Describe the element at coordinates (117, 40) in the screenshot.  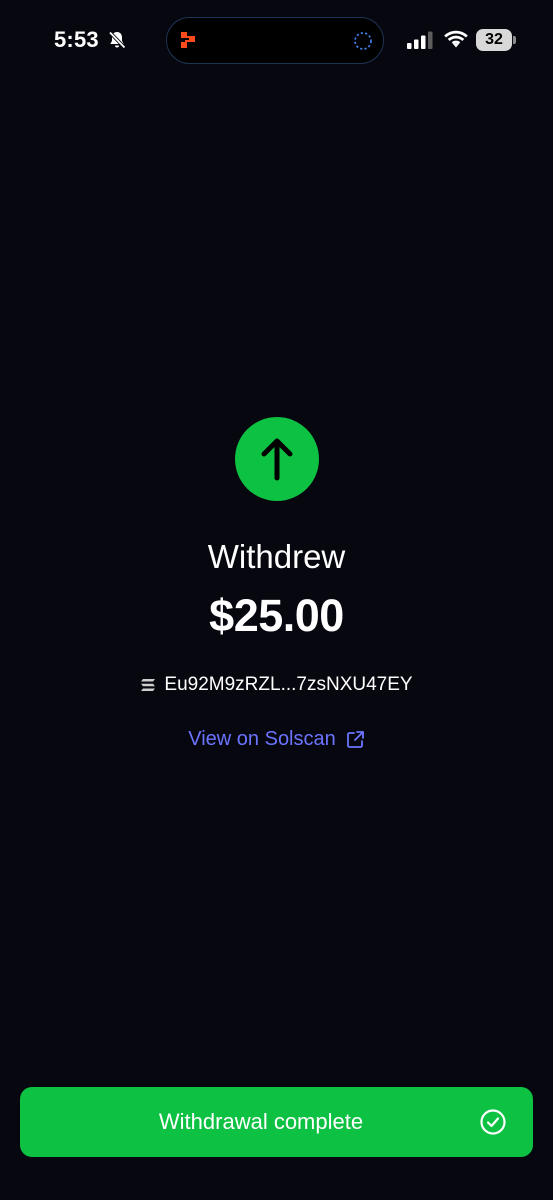
I see `bell-muted-icon` at that location.